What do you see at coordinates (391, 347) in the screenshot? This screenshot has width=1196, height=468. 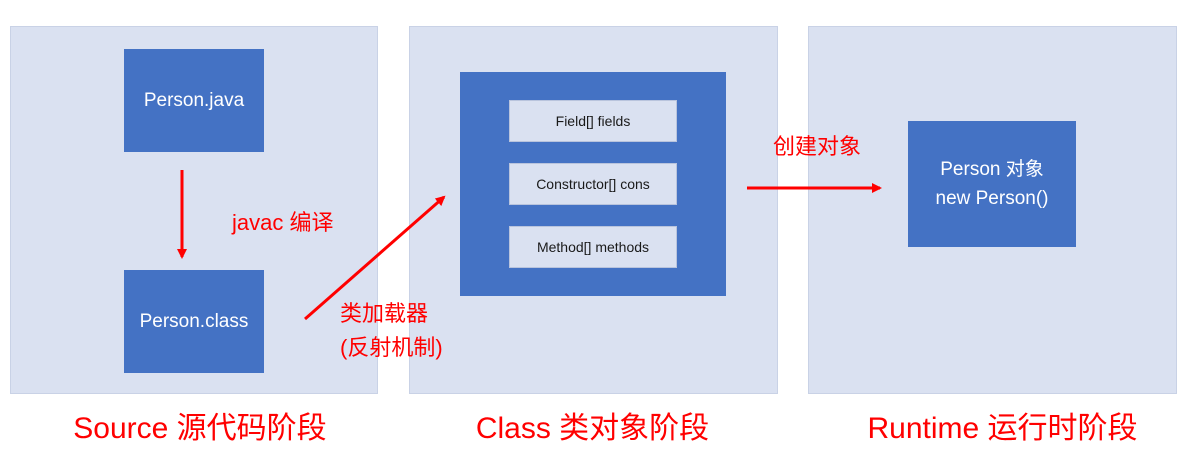 I see `class-loader-label-line2: (反射机制)` at bounding box center [391, 347].